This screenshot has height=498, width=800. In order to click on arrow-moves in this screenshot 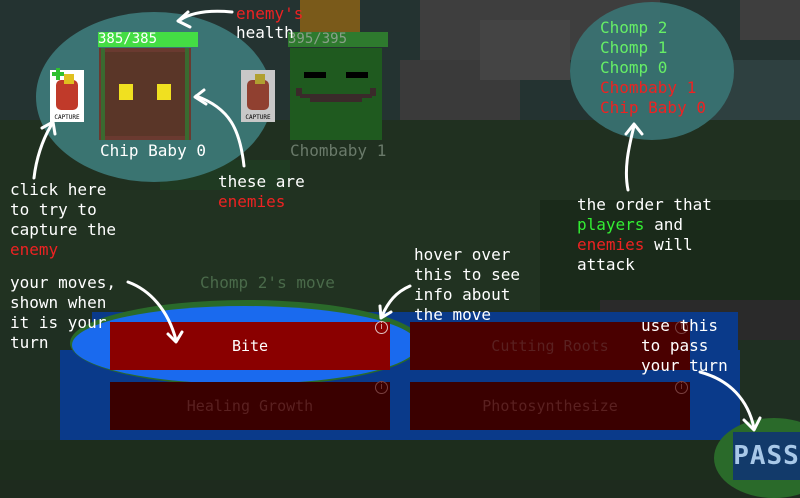, I will do `click(152, 311)`.